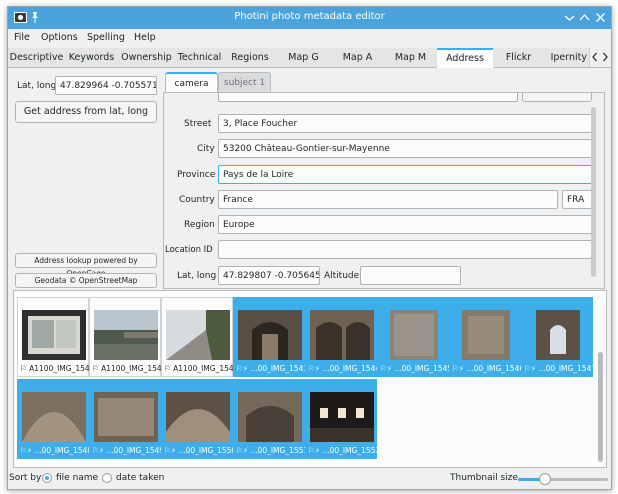 This screenshot has width=618, height=494. Describe the element at coordinates (519, 57) in the screenshot. I see `tab-flickr: Flickr` at that location.